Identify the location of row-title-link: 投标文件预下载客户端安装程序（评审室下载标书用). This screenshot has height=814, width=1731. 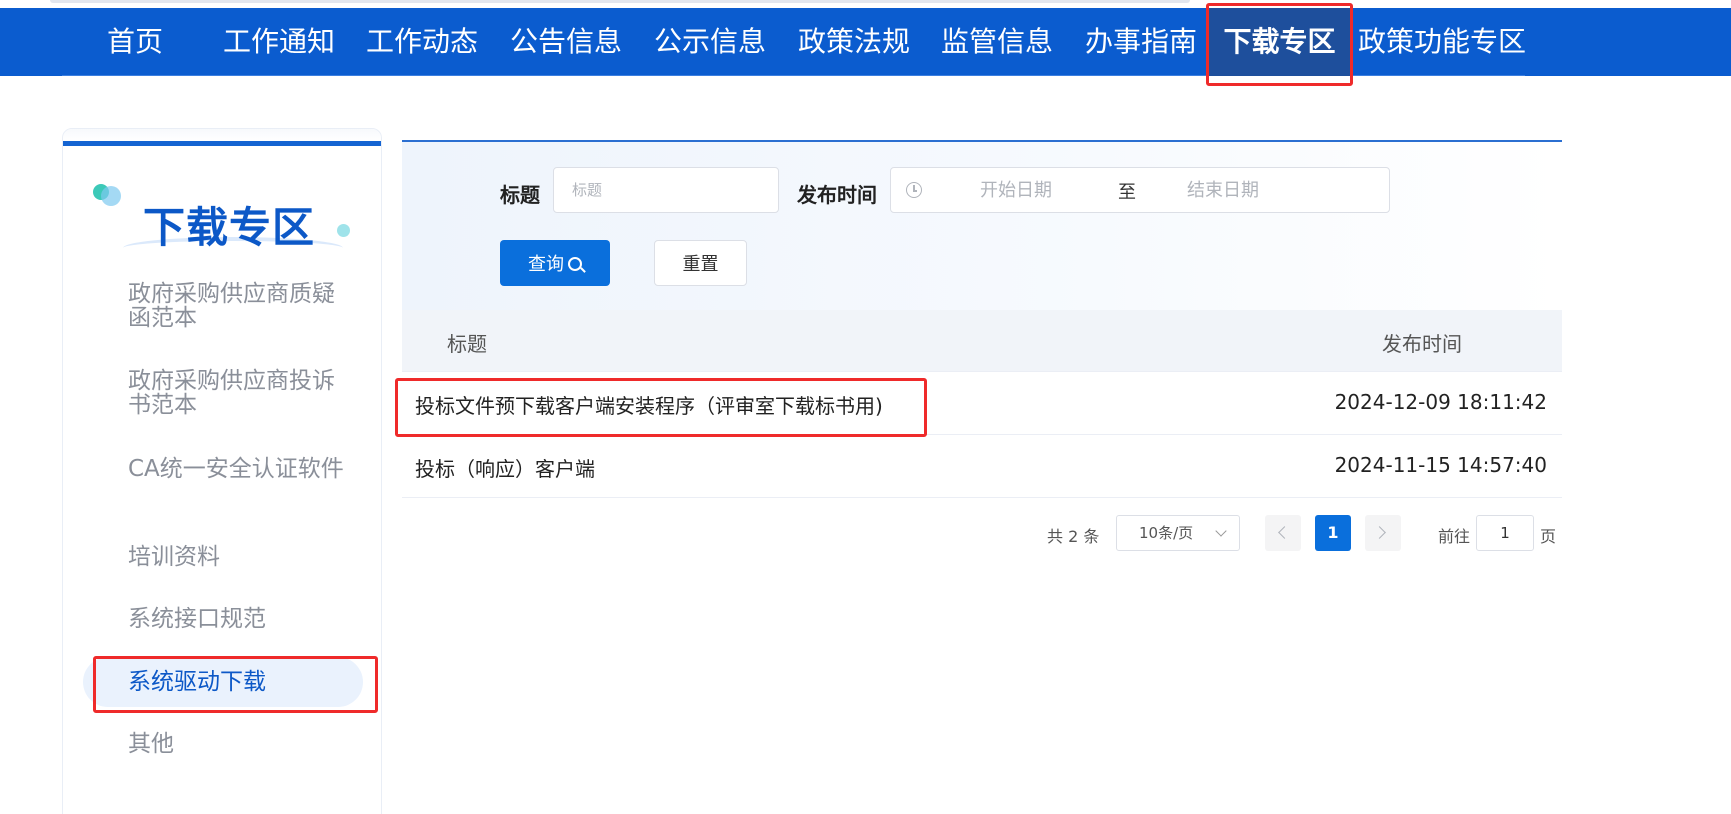
(649, 404).